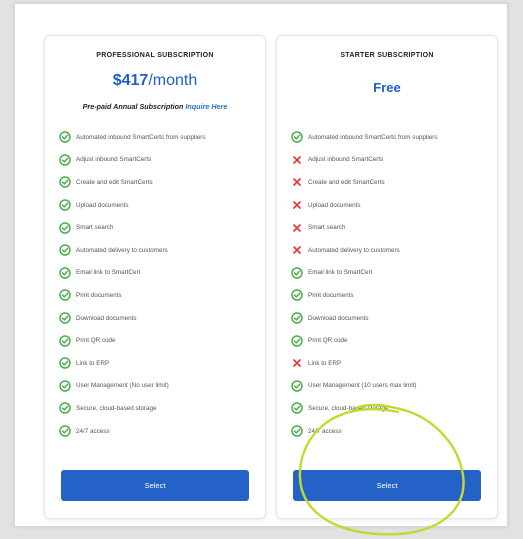 This screenshot has height=539, width=523. I want to click on feature-item: User Management (10 users max limit), so click(391, 386).